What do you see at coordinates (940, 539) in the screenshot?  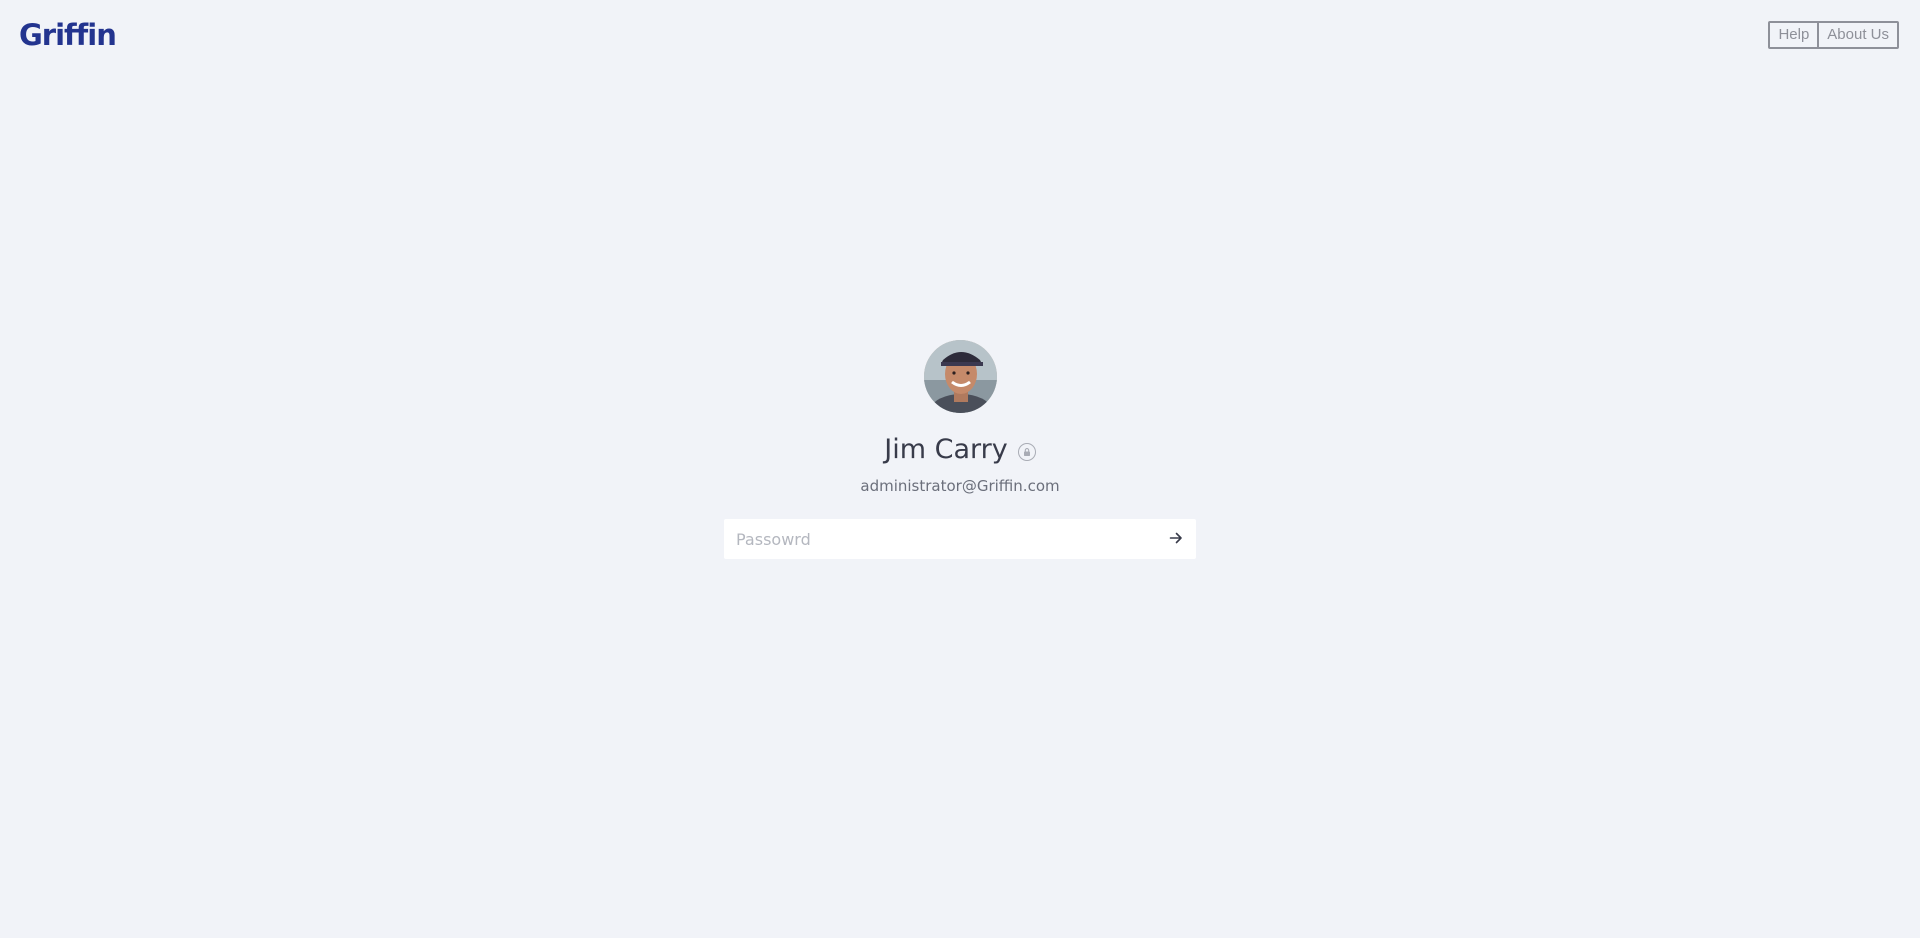 I see `password-input` at bounding box center [940, 539].